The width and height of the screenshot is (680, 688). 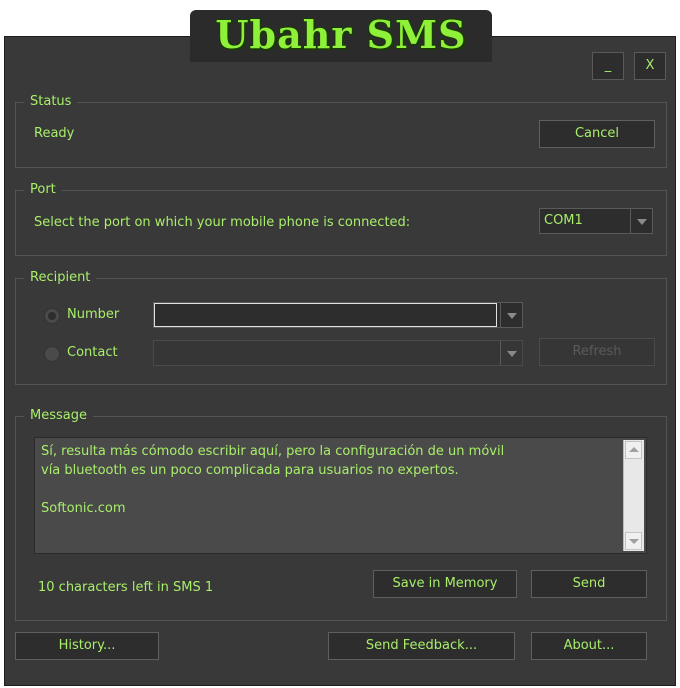 I want to click on chars-left-text: 10 characters left in SMS 1, so click(x=126, y=587).